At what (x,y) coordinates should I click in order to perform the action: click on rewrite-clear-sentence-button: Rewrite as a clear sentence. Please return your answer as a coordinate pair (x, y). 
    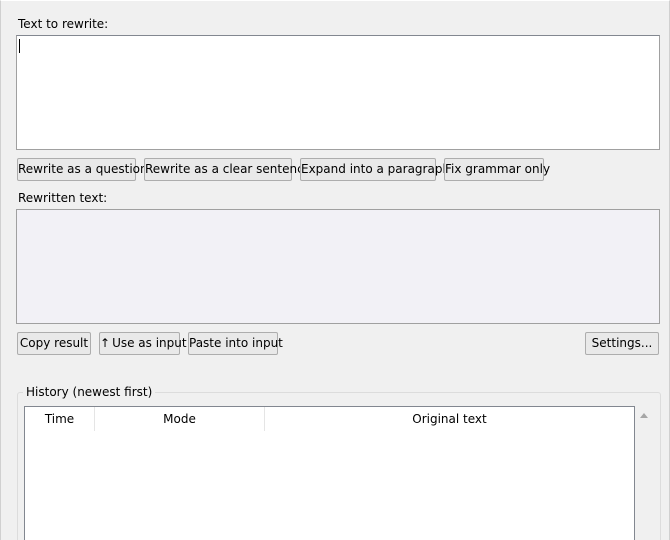
    Looking at the image, I should click on (227, 169).